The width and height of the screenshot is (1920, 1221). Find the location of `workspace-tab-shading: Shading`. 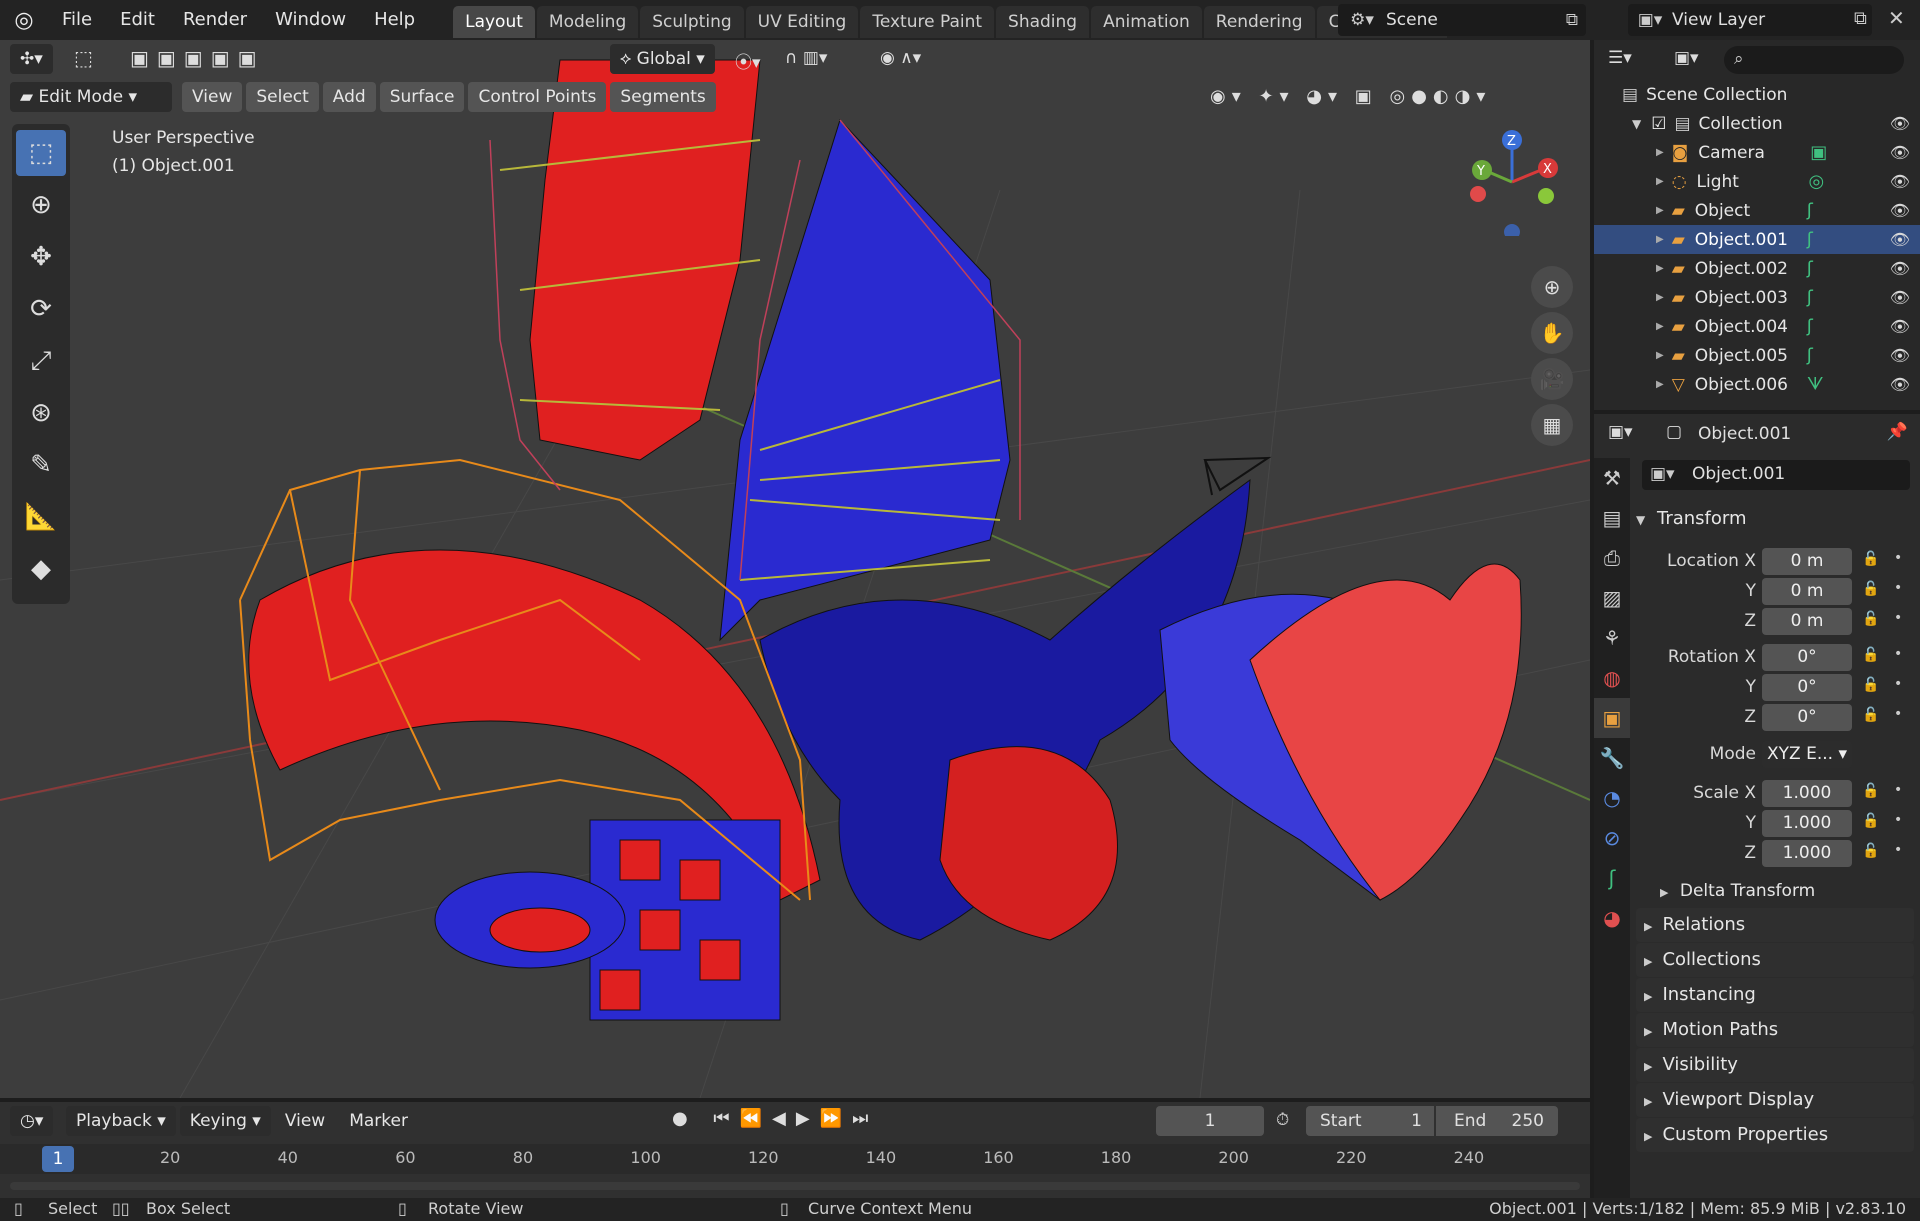

workspace-tab-shading: Shading is located at coordinates (1043, 22).